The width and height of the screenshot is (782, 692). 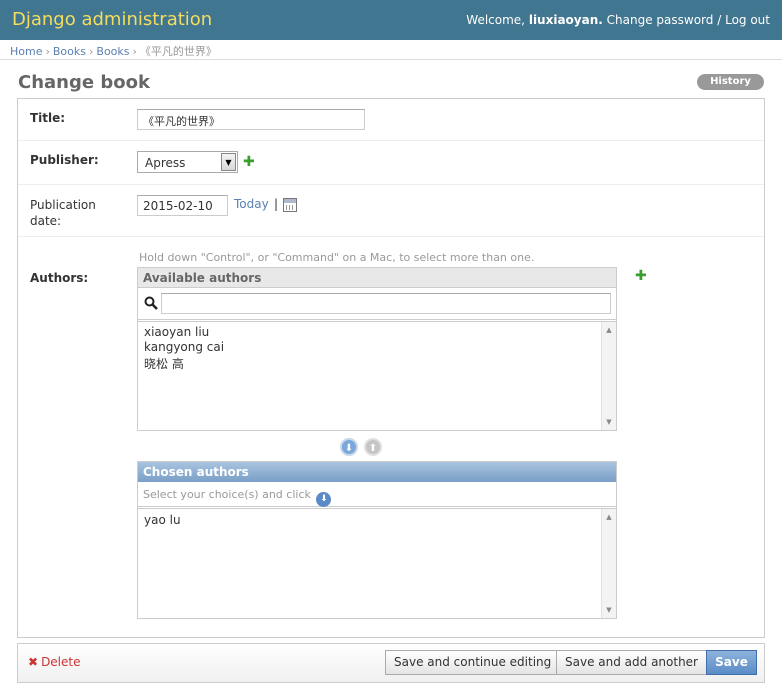 I want to click on form-row-publisher: Publisher:, so click(x=391, y=163).